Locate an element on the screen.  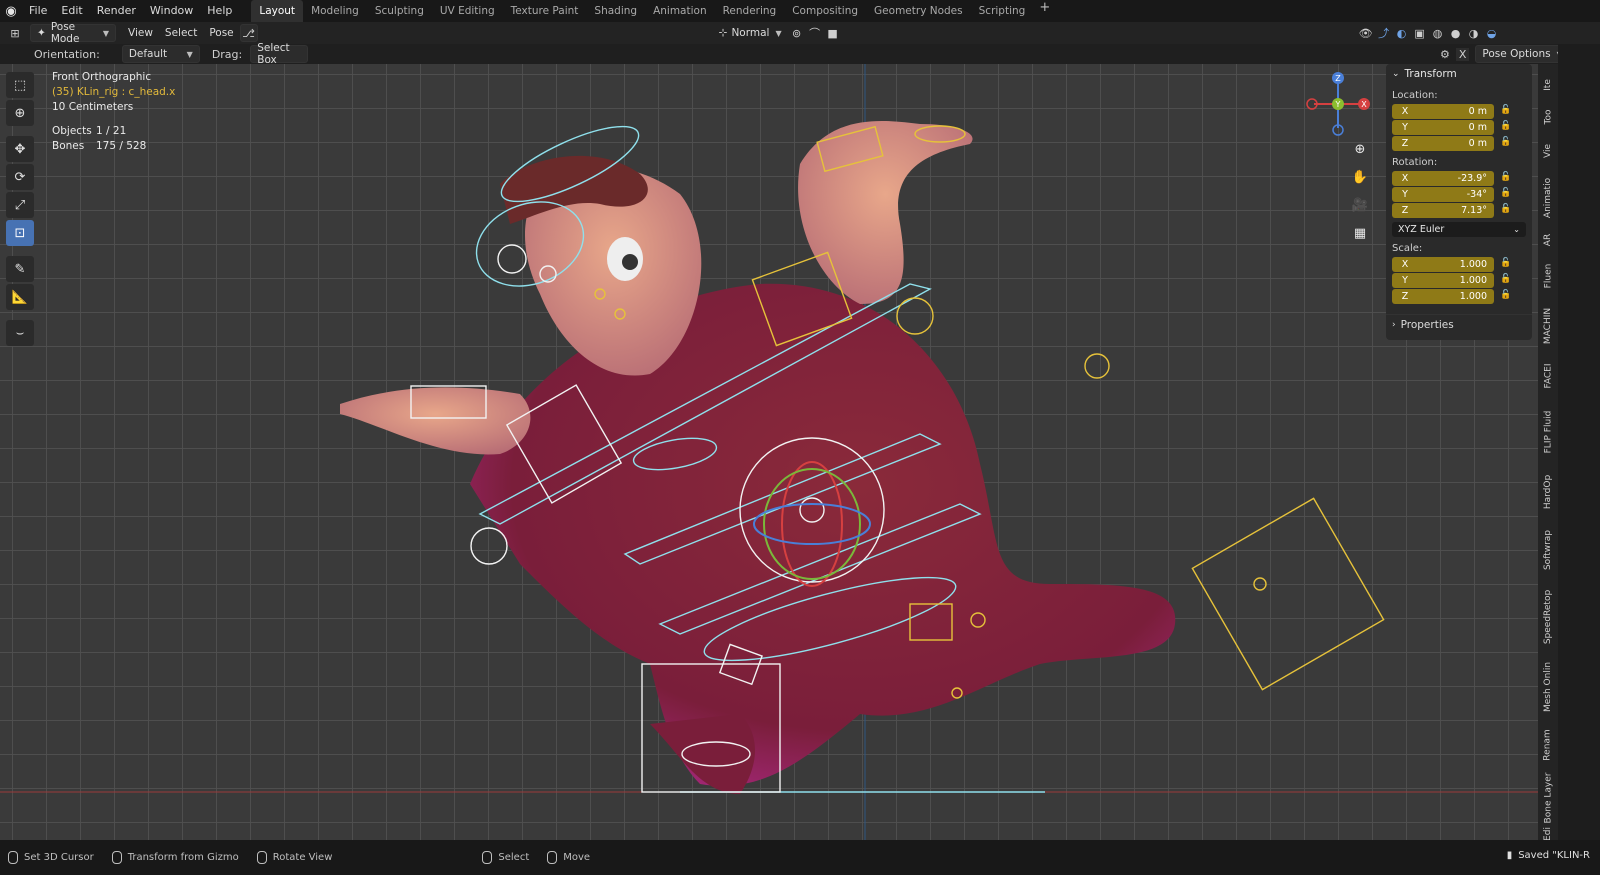
pivot-icon: ⊚ is located at coordinates (797, 33).